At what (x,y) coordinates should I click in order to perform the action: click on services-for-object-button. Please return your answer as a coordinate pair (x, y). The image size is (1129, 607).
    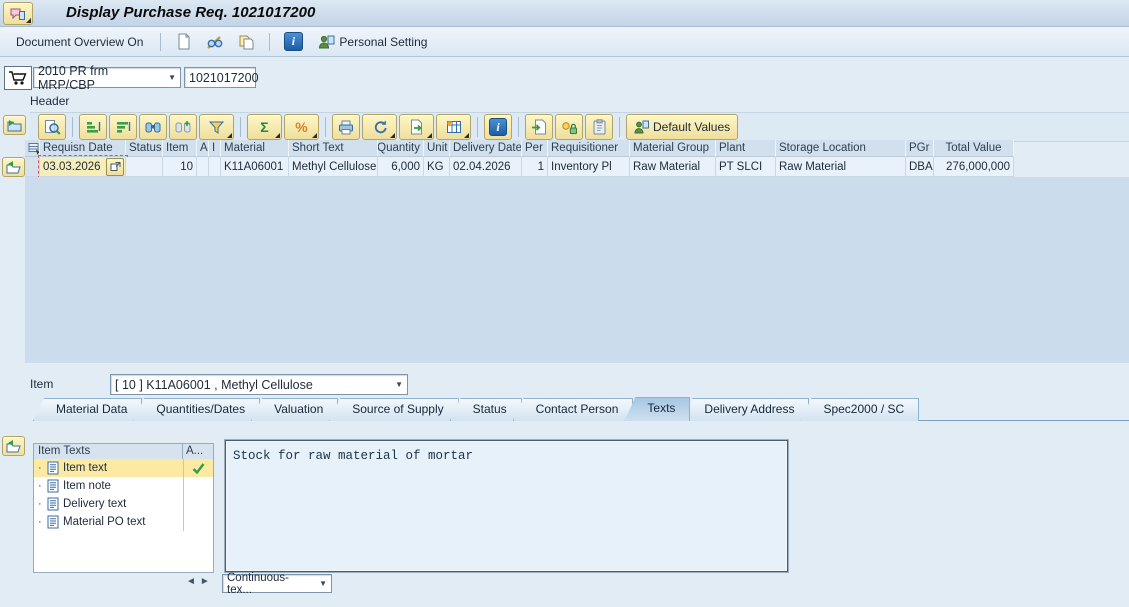
    Looking at the image, I should click on (18, 13).